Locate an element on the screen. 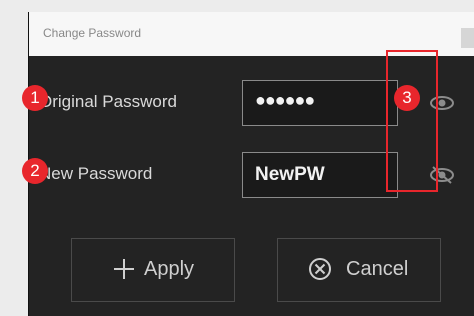  new-password-label: New Password is located at coordinates (96, 173).